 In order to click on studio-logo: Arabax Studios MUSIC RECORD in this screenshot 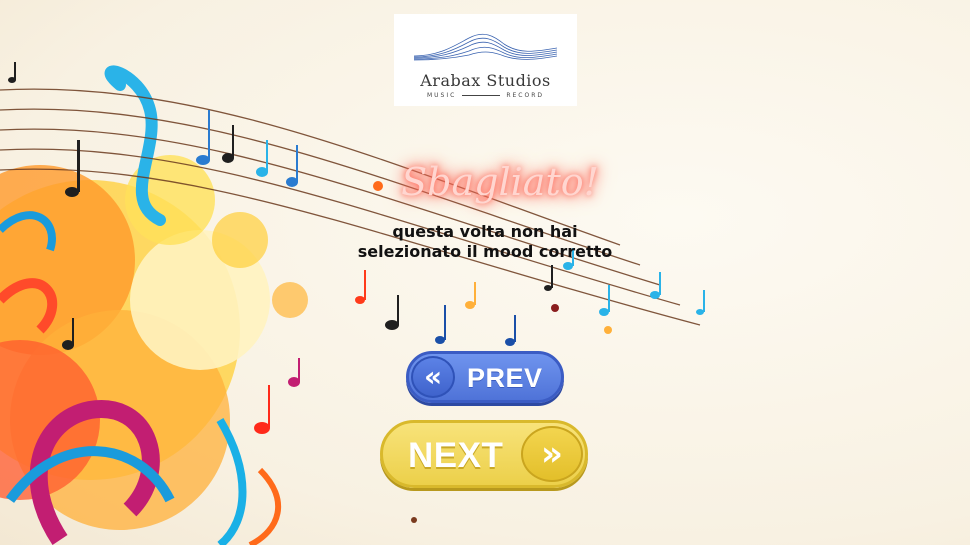, I will do `click(485, 60)`.